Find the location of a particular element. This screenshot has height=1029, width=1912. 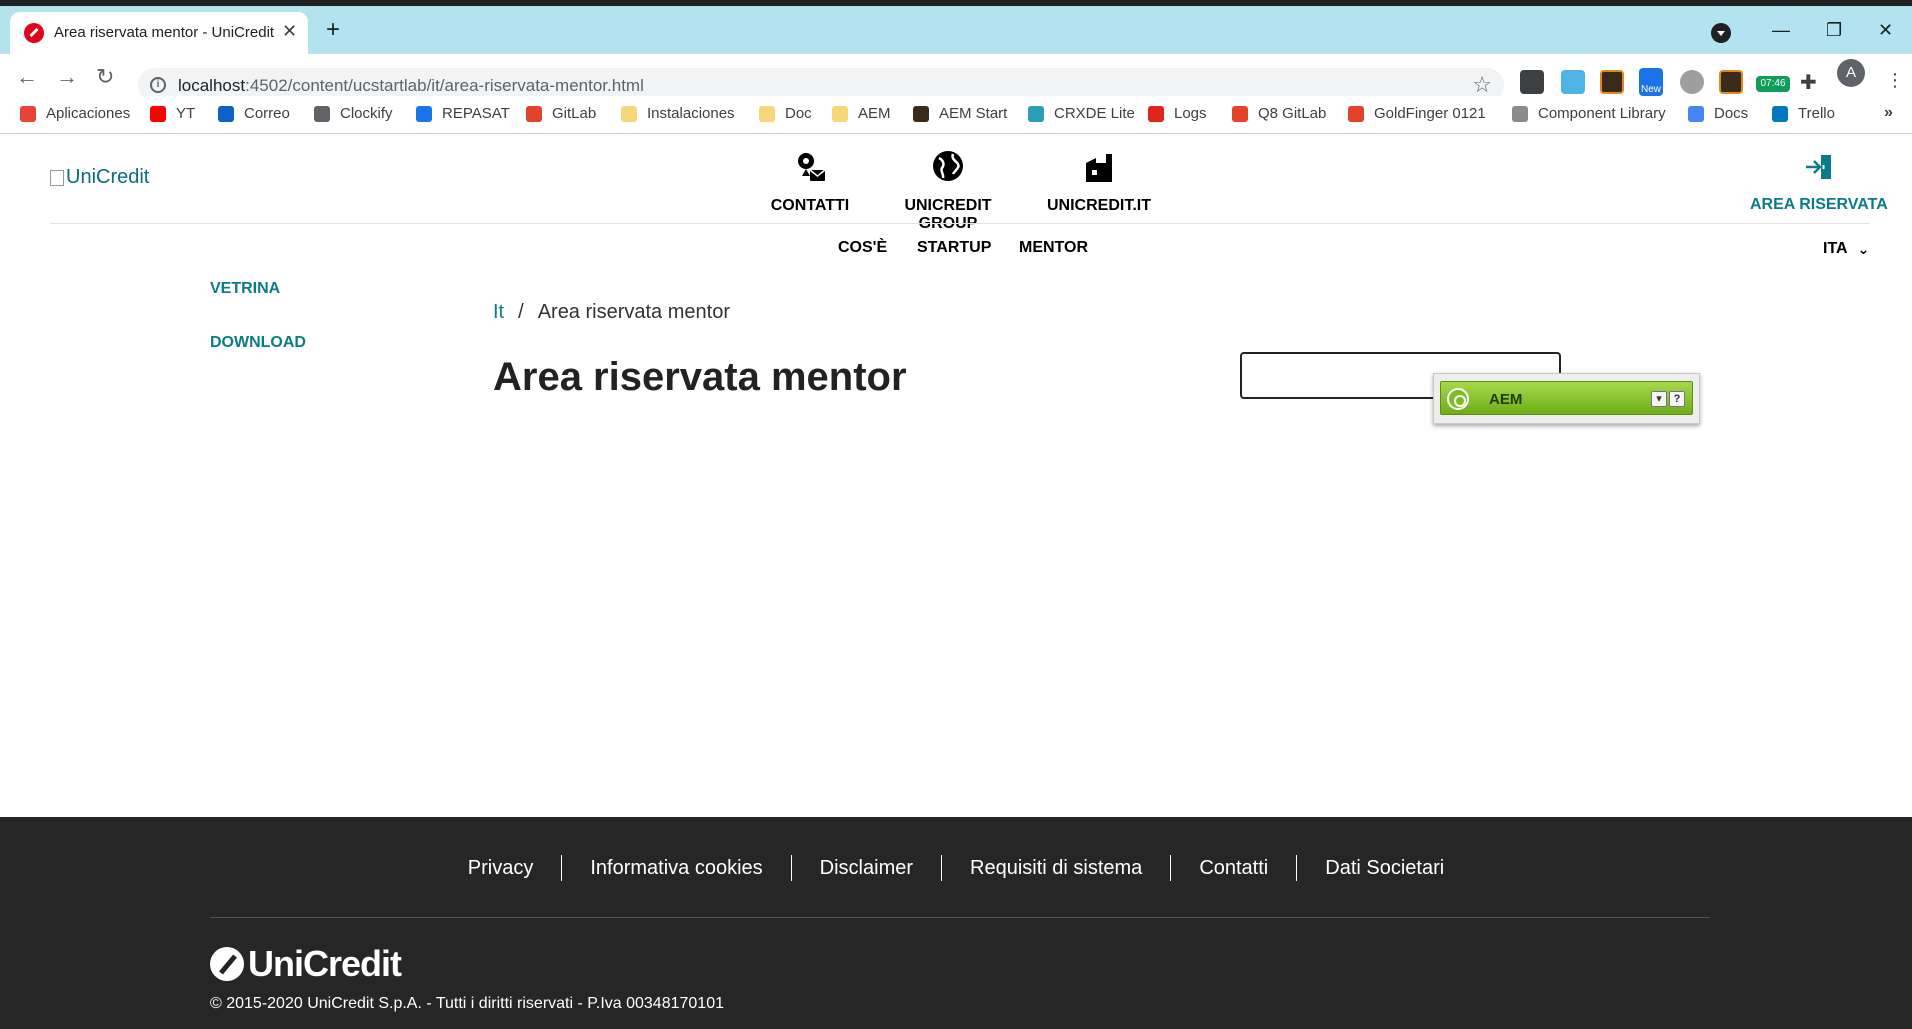

bookmark-label: Correo is located at coordinates (267, 113).